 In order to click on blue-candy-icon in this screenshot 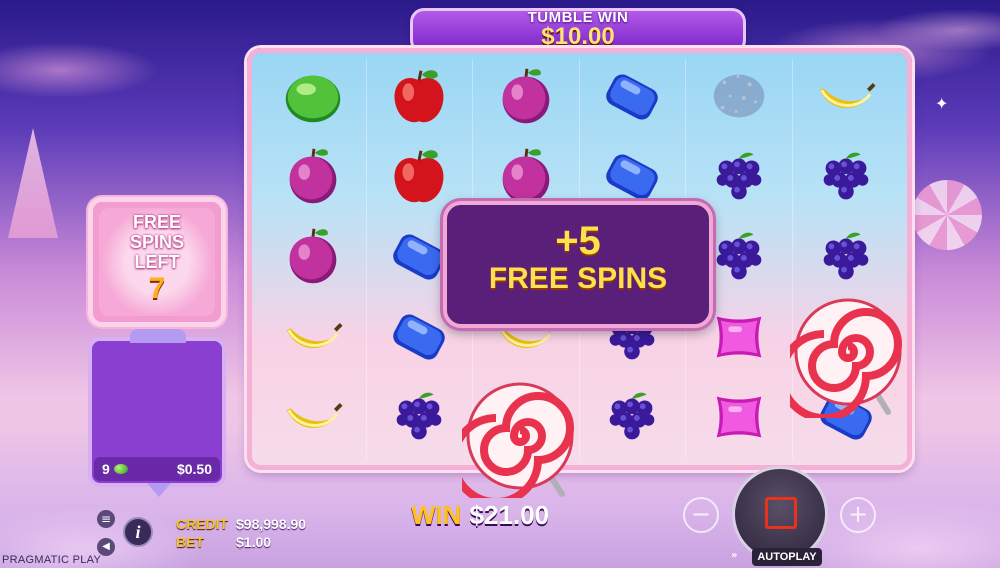, I will do `click(632, 99)`.